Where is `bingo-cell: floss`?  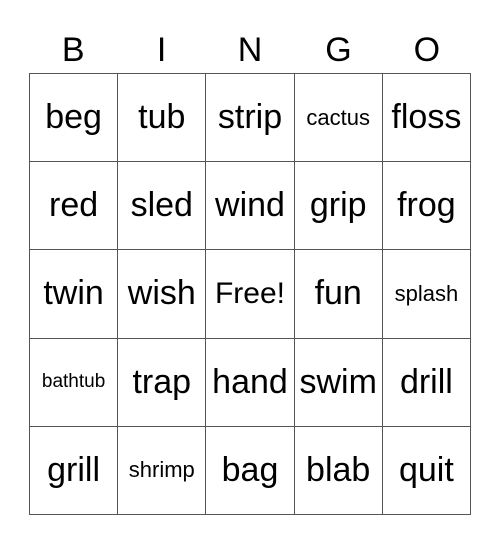 bingo-cell: floss is located at coordinates (426, 118).